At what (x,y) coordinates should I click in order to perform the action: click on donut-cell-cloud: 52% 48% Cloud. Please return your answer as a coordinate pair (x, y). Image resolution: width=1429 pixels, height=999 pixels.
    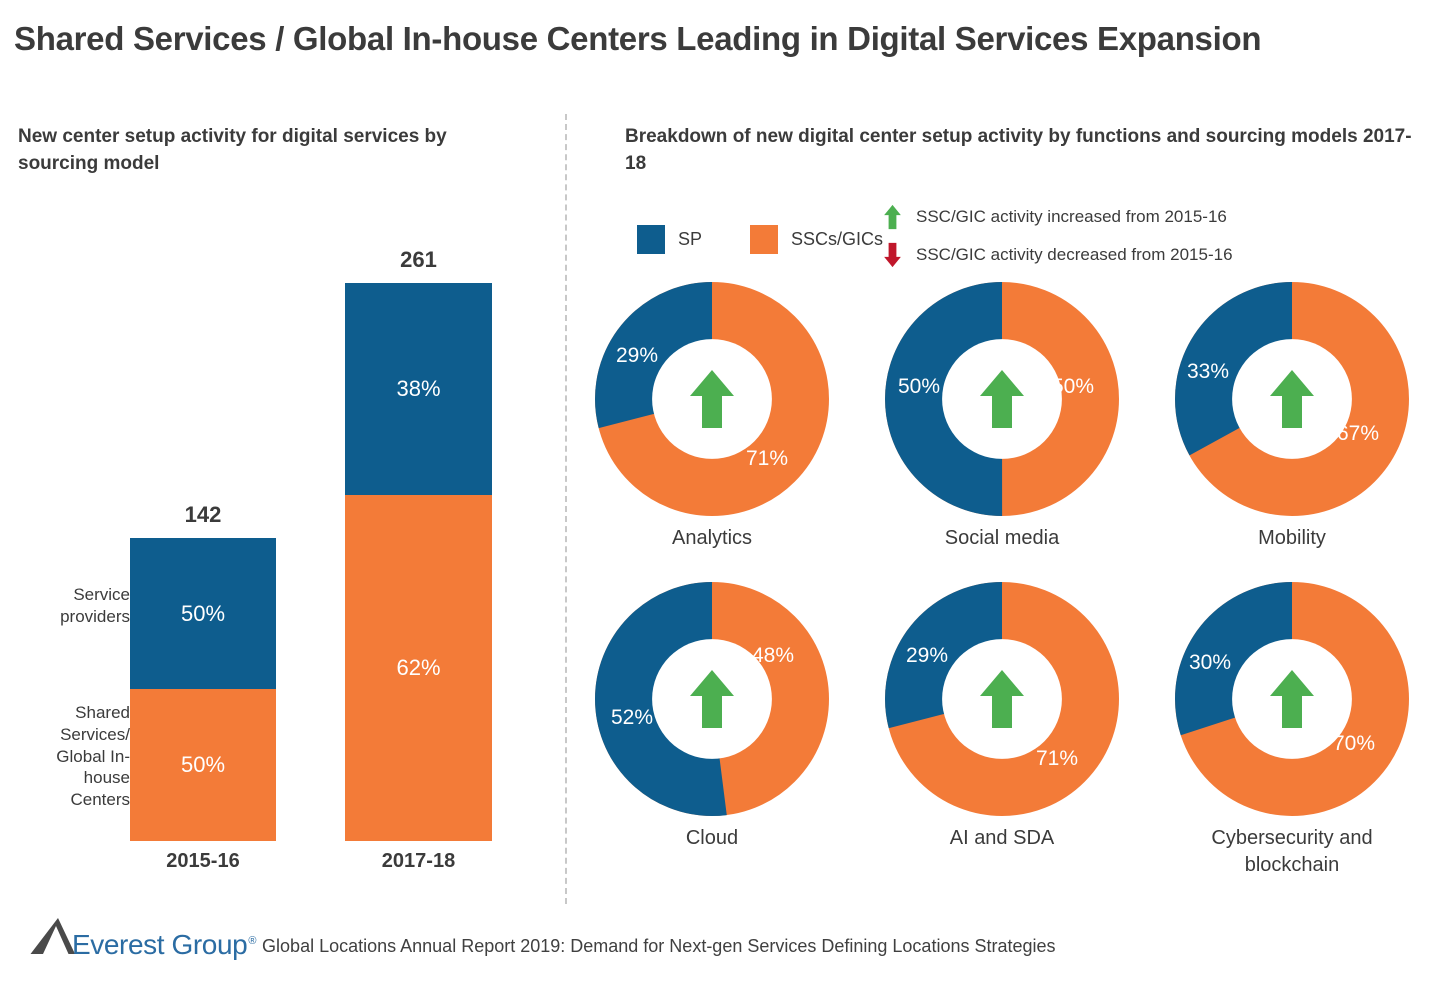
    Looking at the image, I should click on (712, 717).